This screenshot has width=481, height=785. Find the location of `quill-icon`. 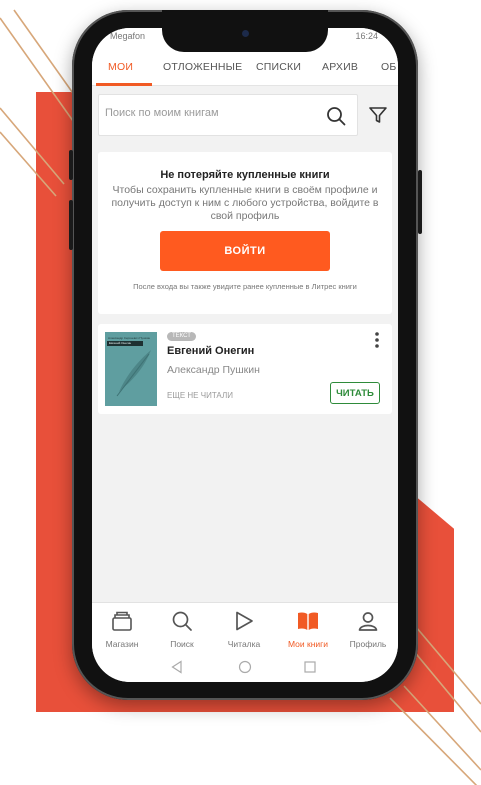

quill-icon is located at coordinates (133, 373).